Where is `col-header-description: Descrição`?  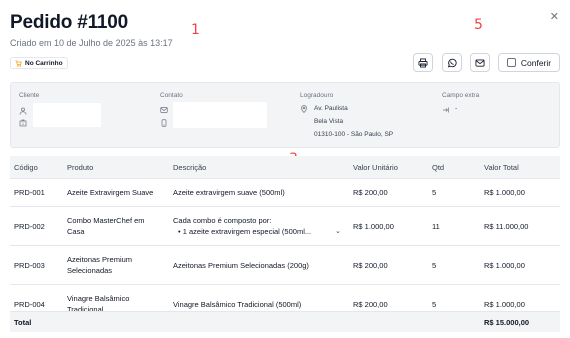
col-header-description: Descrição is located at coordinates (190, 167).